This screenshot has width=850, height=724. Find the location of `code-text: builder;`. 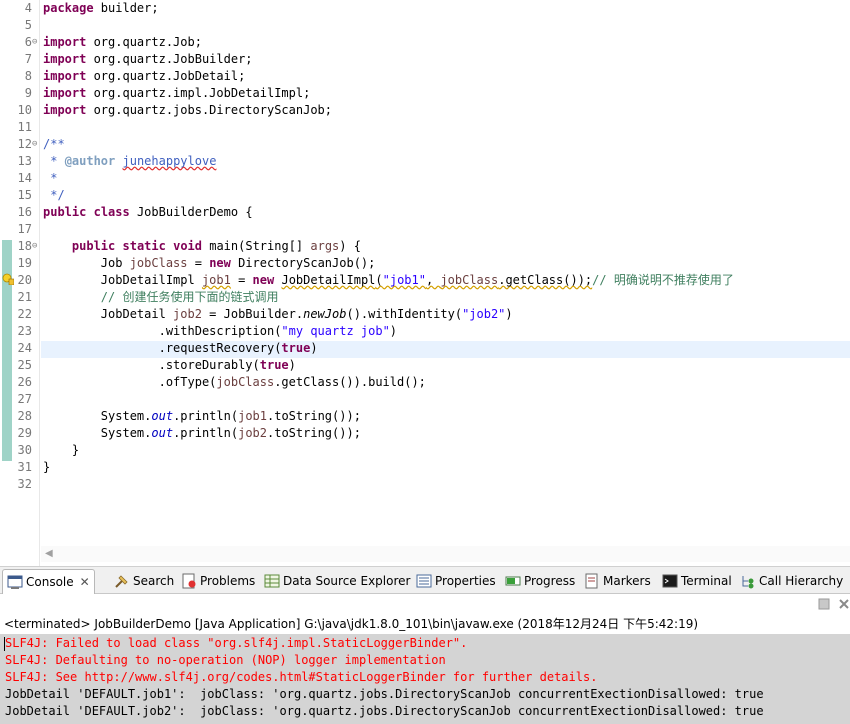

code-text: builder; is located at coordinates (126, 8).